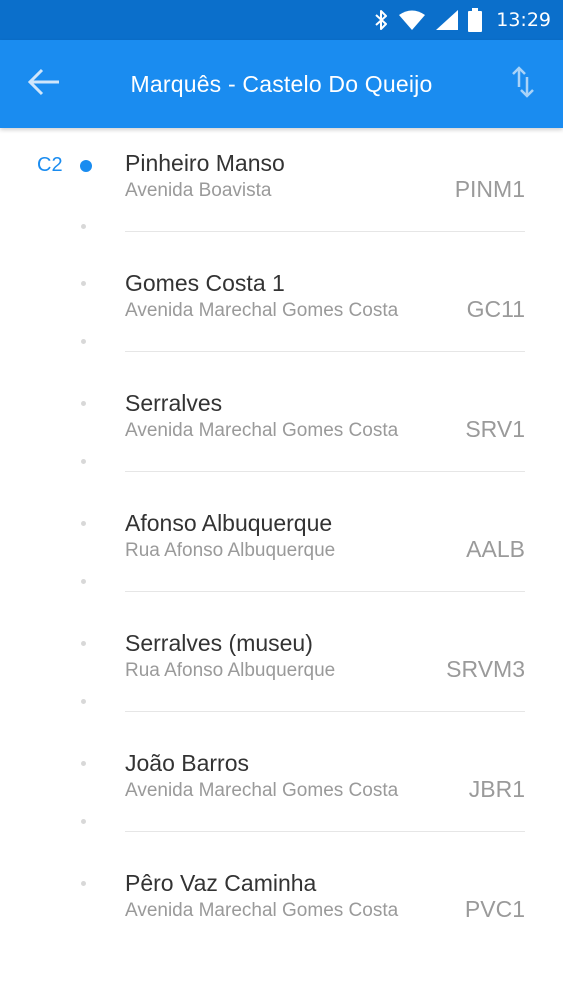 The width and height of the screenshot is (563, 1000). What do you see at coordinates (412, 20) in the screenshot?
I see `wifi-icon` at bounding box center [412, 20].